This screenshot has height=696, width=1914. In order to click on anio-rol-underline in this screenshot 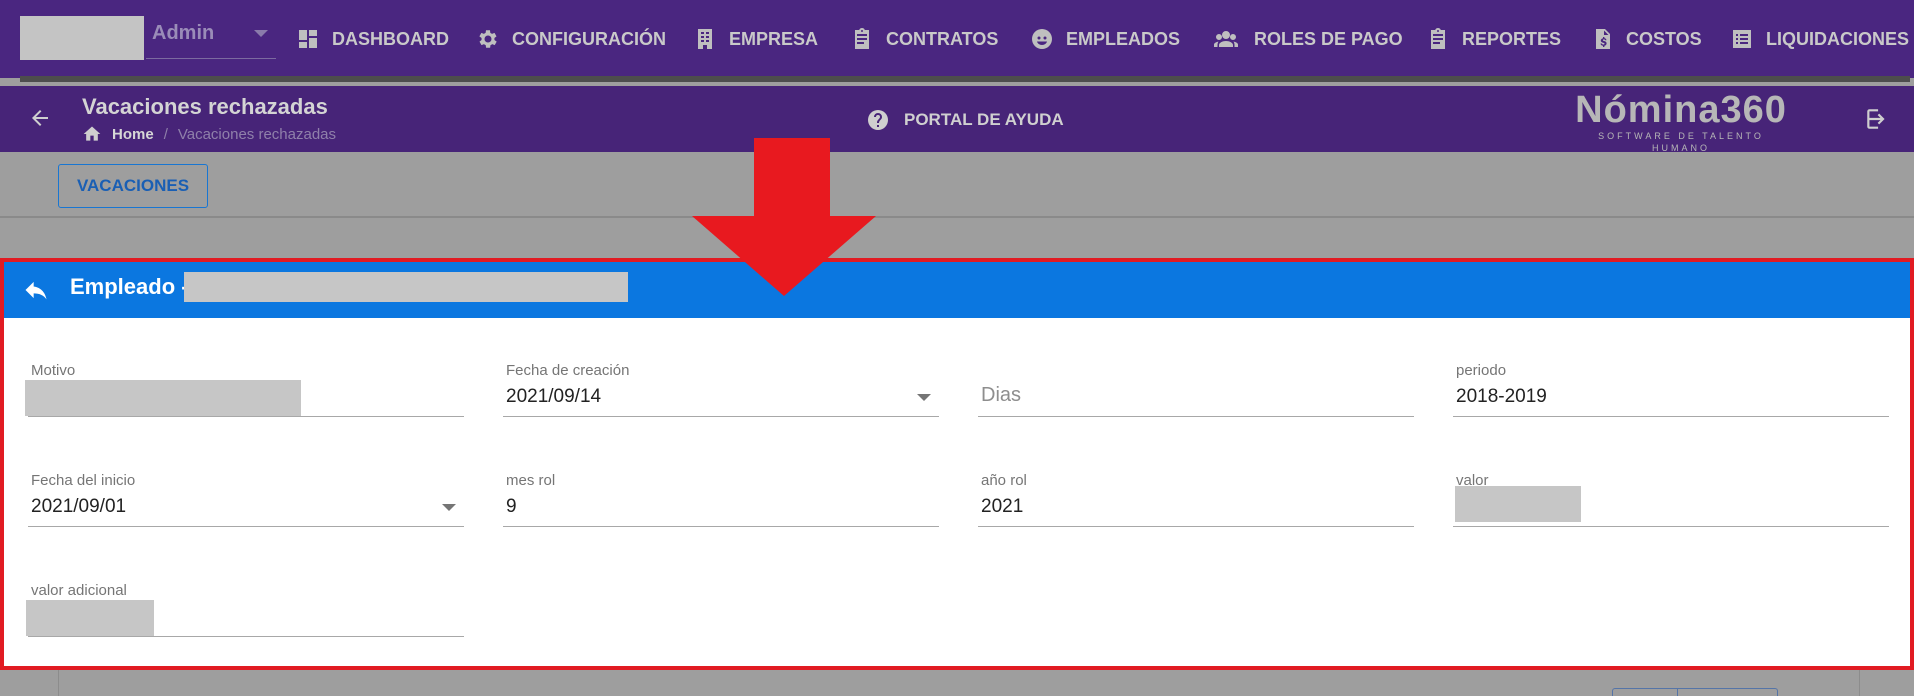, I will do `click(1196, 526)`.